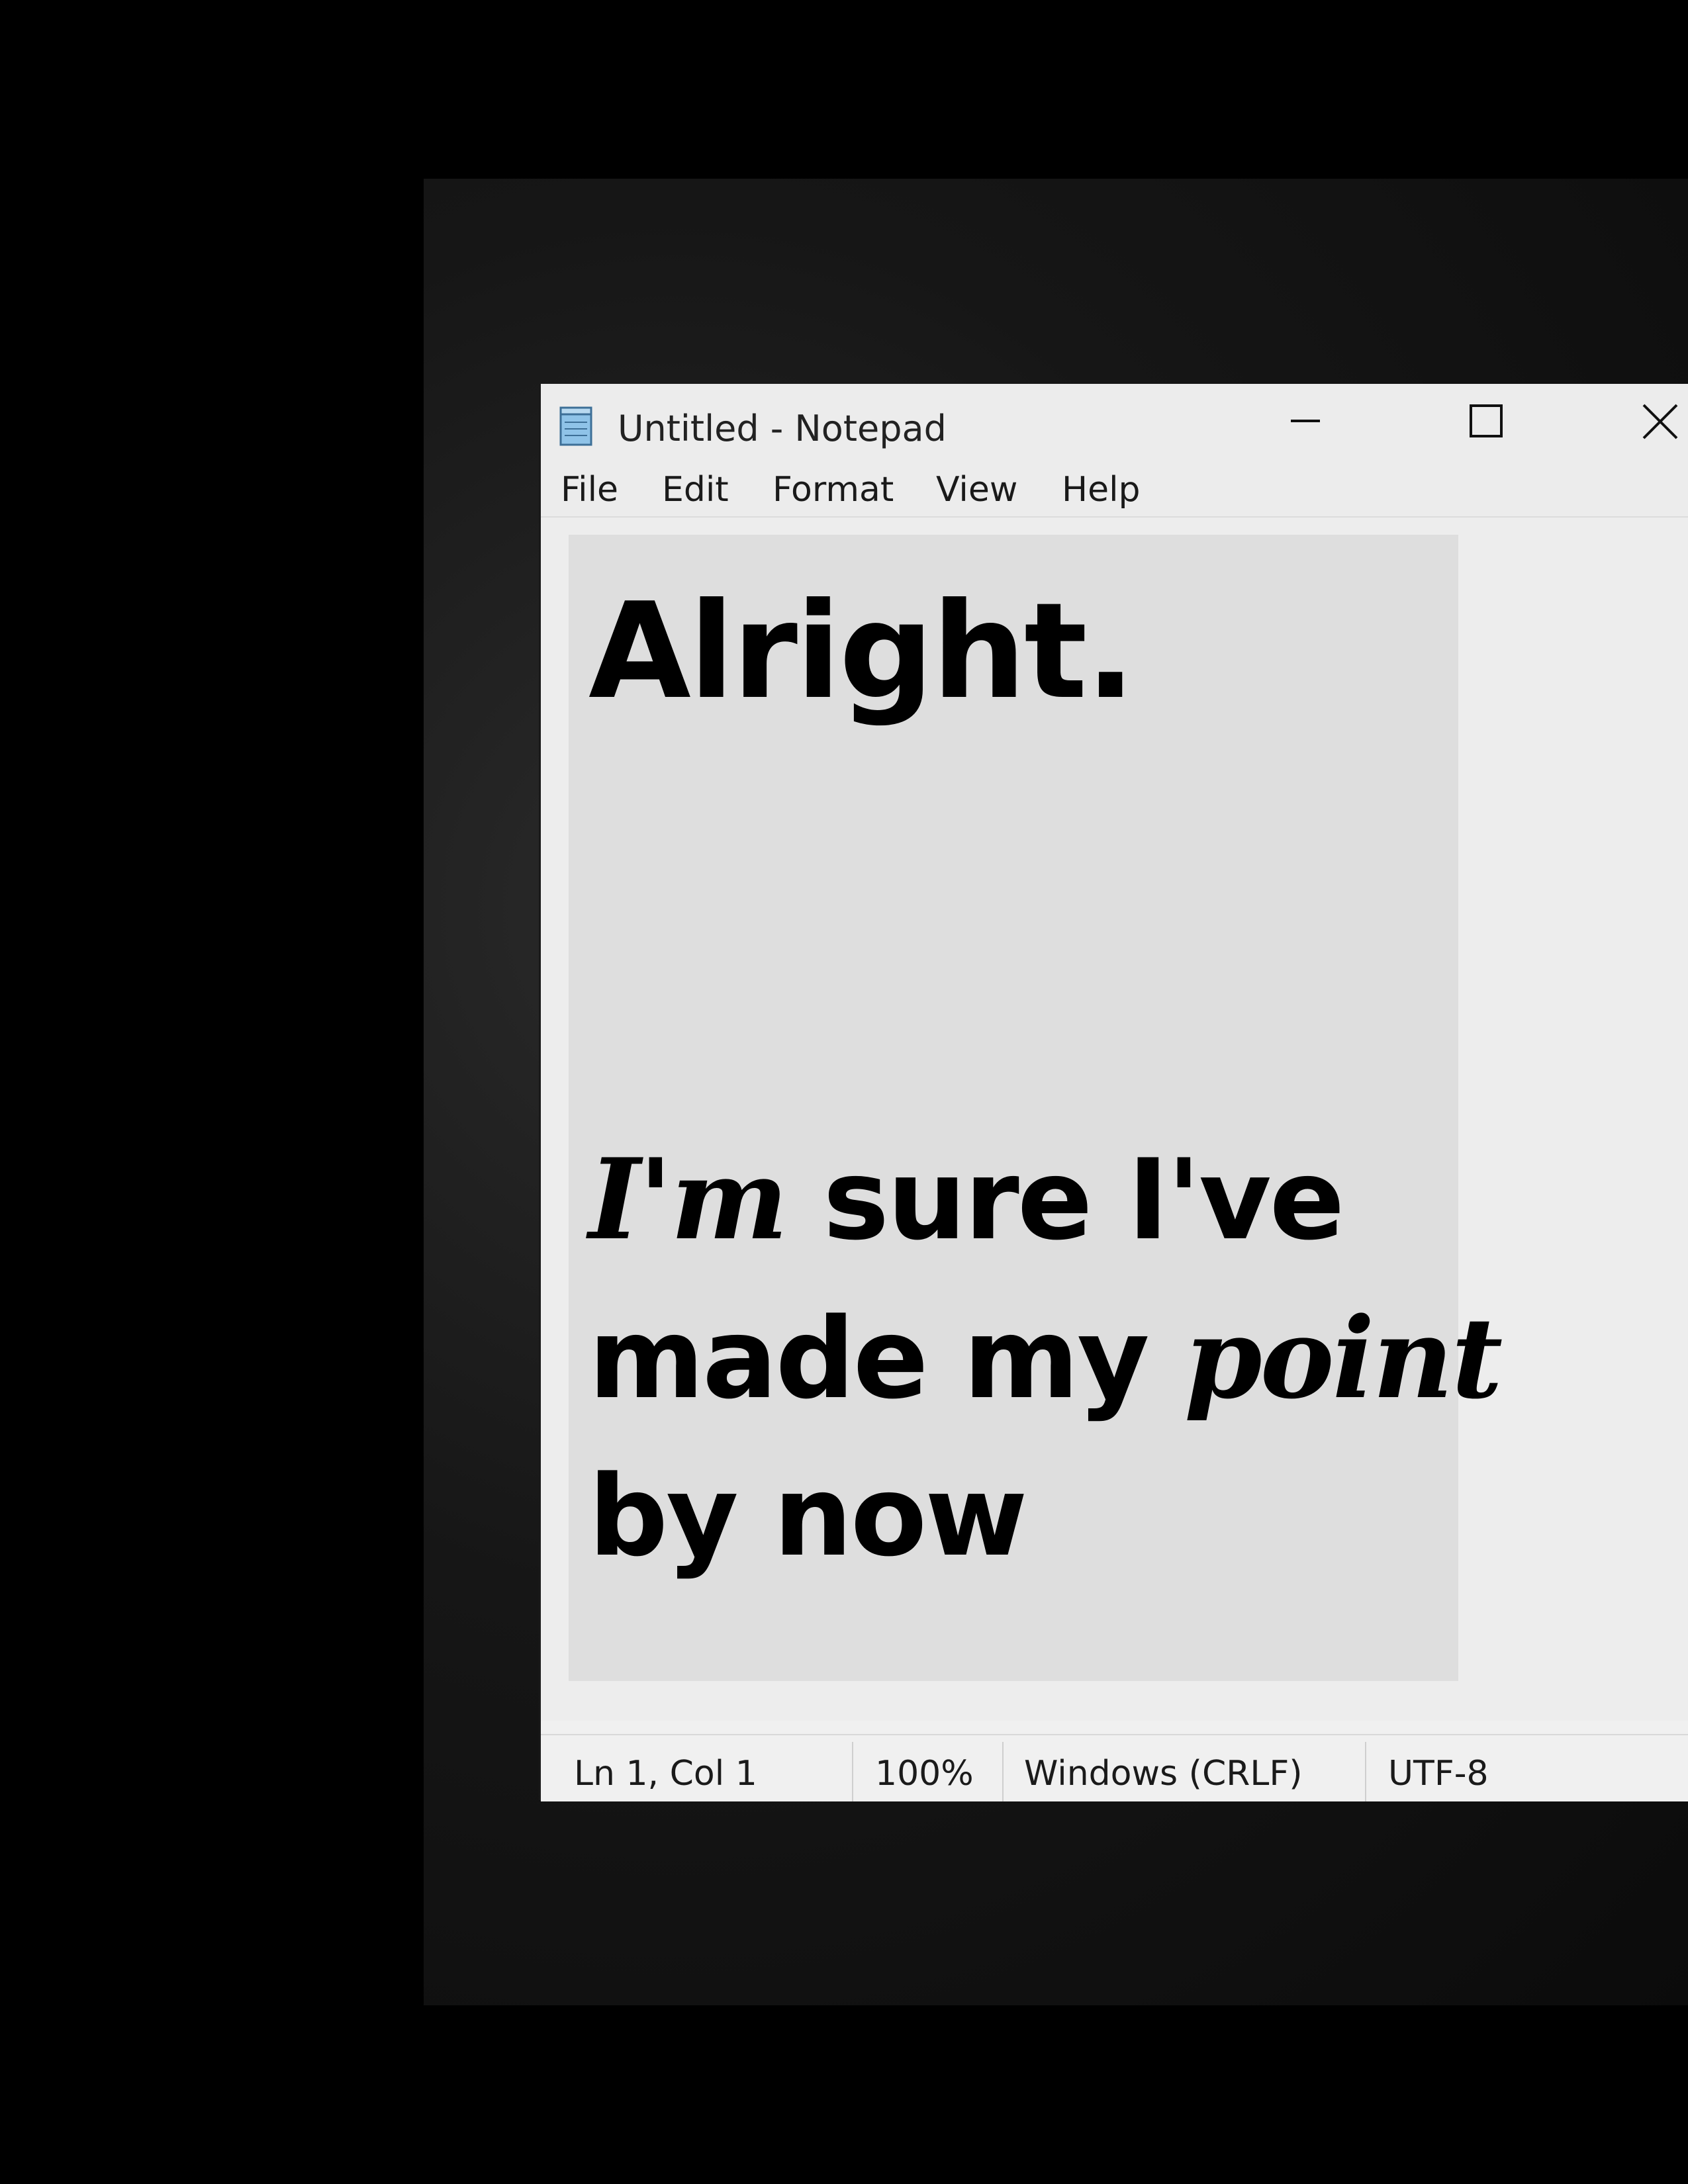 This screenshot has width=1688, height=2184. Describe the element at coordinates (1343, 1359) in the screenshot. I see `fancy-word-point: point` at that location.